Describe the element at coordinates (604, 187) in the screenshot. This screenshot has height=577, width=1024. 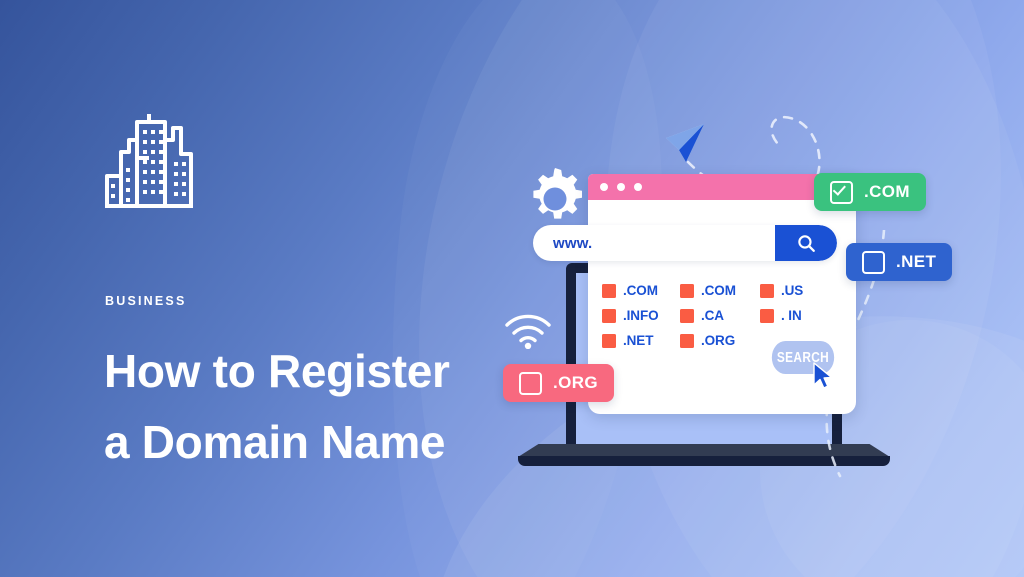
I see `window-dot-close-icon` at that location.